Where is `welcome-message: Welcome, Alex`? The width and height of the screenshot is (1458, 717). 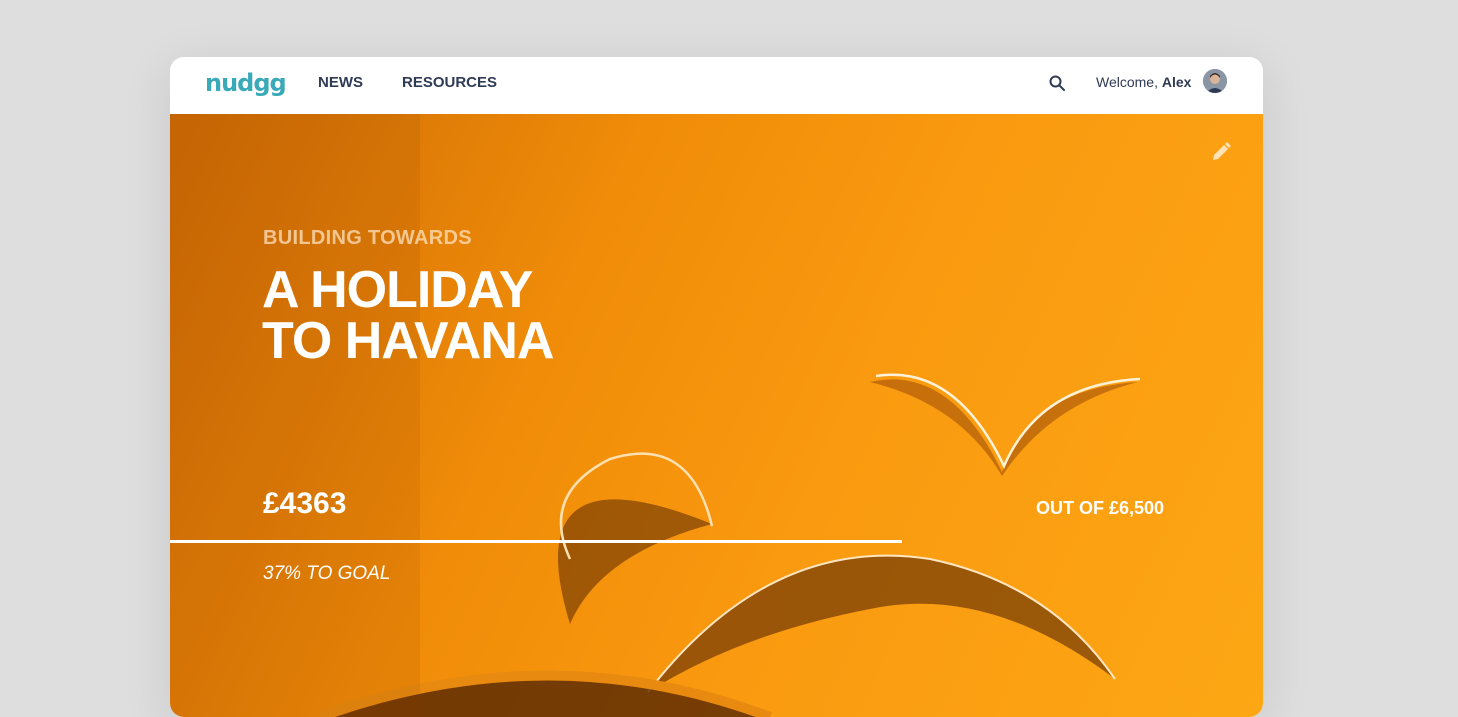
welcome-message: Welcome, Alex is located at coordinates (1143, 82).